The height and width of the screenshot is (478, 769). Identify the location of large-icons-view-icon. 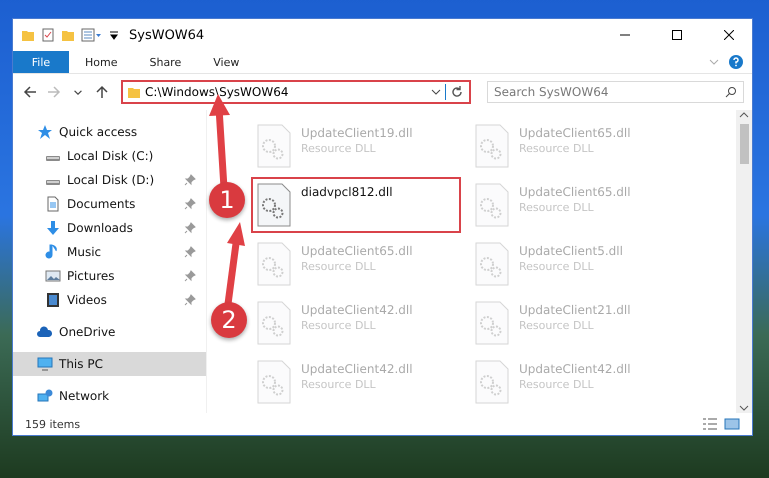
(732, 424).